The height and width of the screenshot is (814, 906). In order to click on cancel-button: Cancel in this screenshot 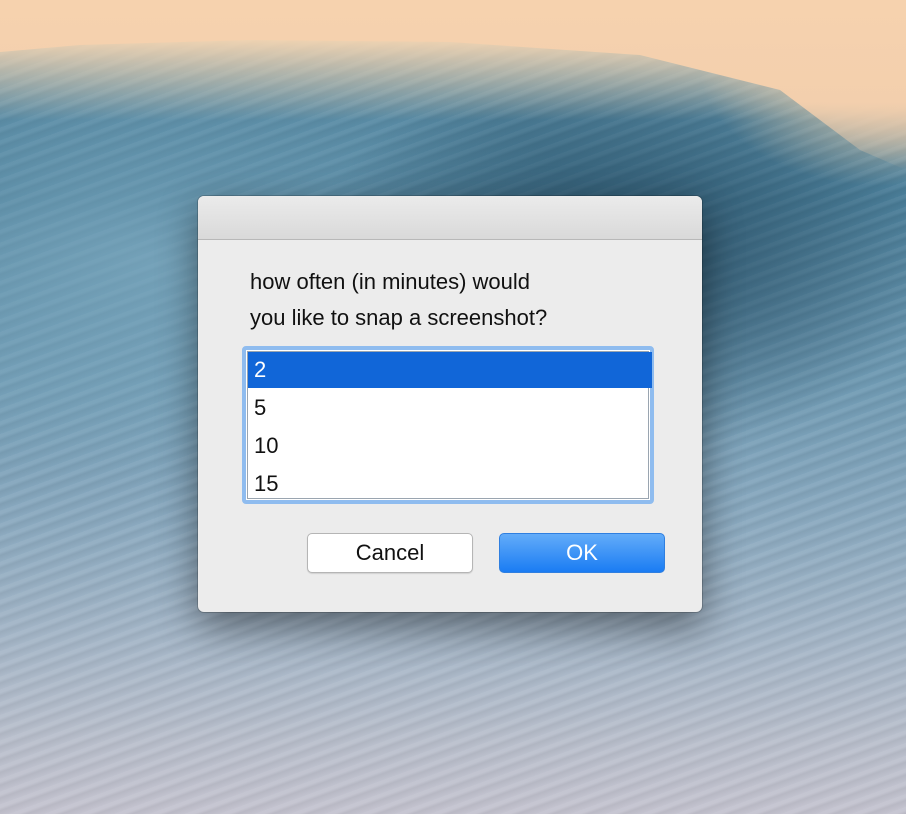, I will do `click(390, 553)`.